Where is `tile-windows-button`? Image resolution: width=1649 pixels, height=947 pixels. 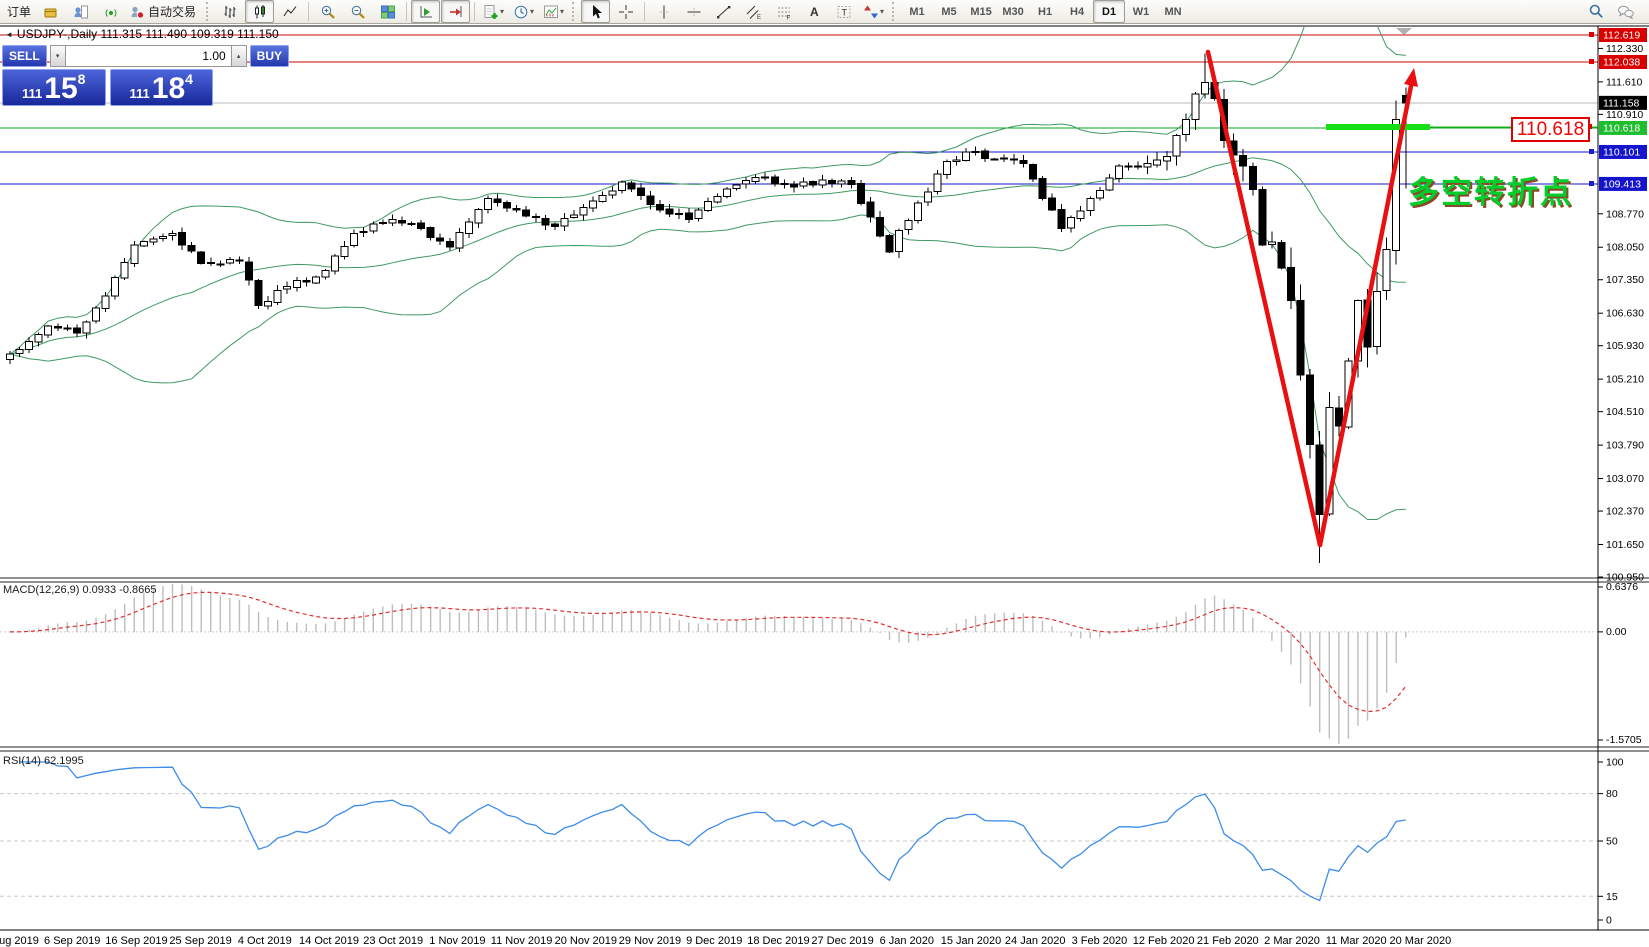
tile-windows-button is located at coordinates (387, 11).